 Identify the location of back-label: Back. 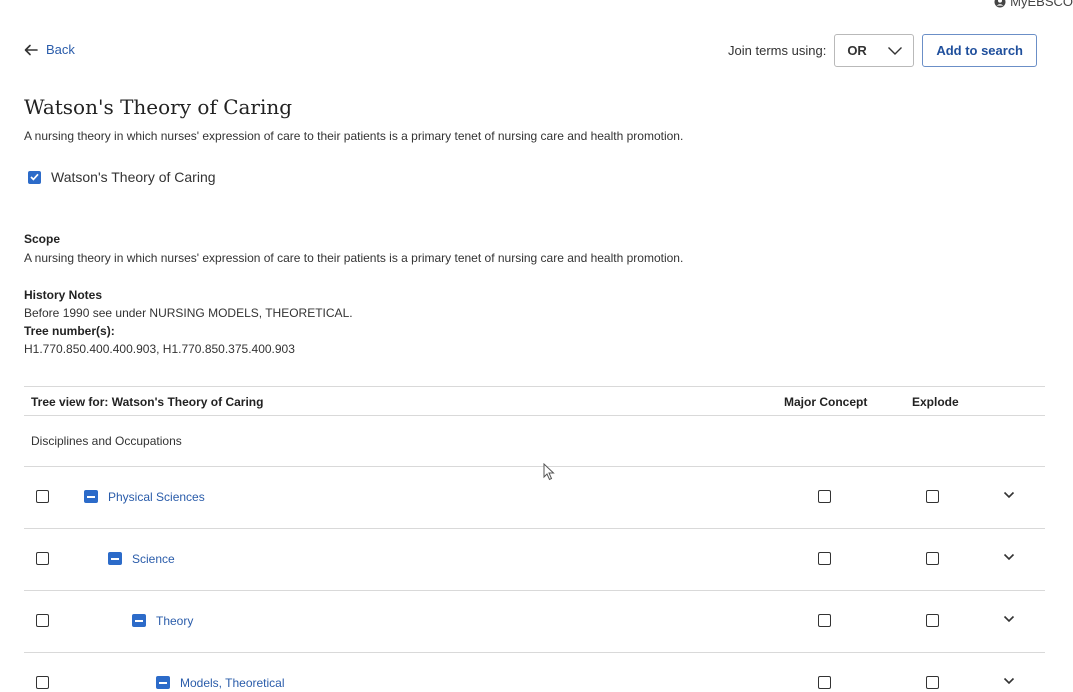
(60, 49).